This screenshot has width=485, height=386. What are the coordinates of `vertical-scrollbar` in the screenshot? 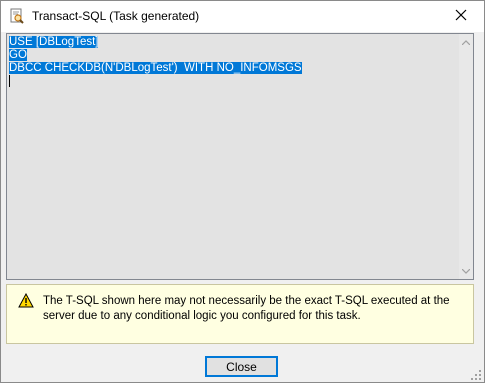 It's located at (466, 156).